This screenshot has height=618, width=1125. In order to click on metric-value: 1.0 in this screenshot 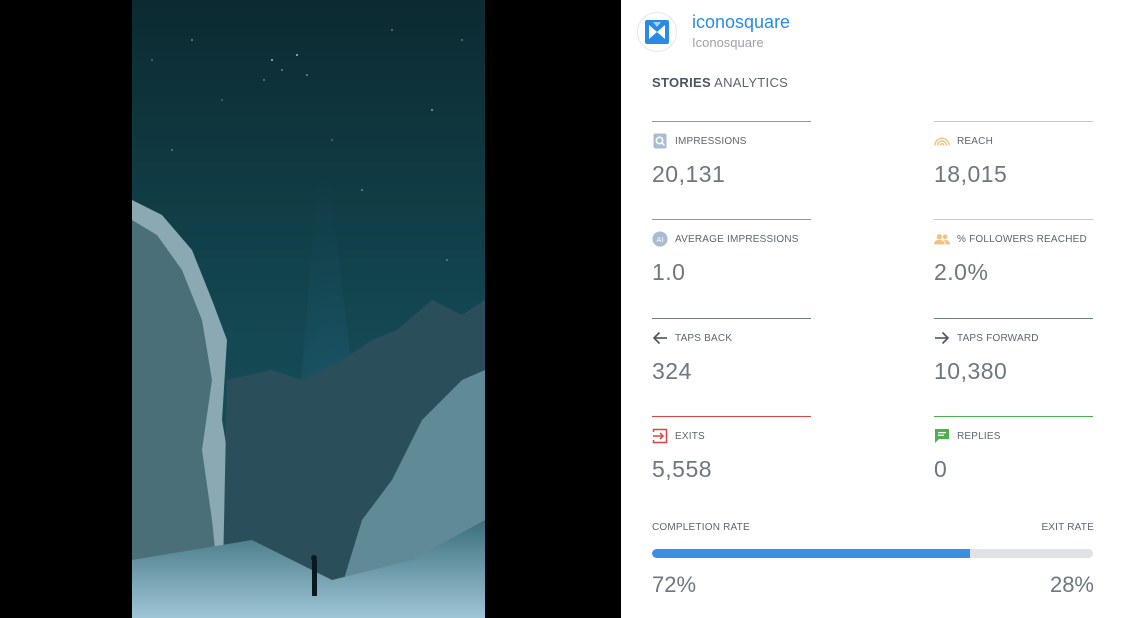, I will do `click(669, 272)`.